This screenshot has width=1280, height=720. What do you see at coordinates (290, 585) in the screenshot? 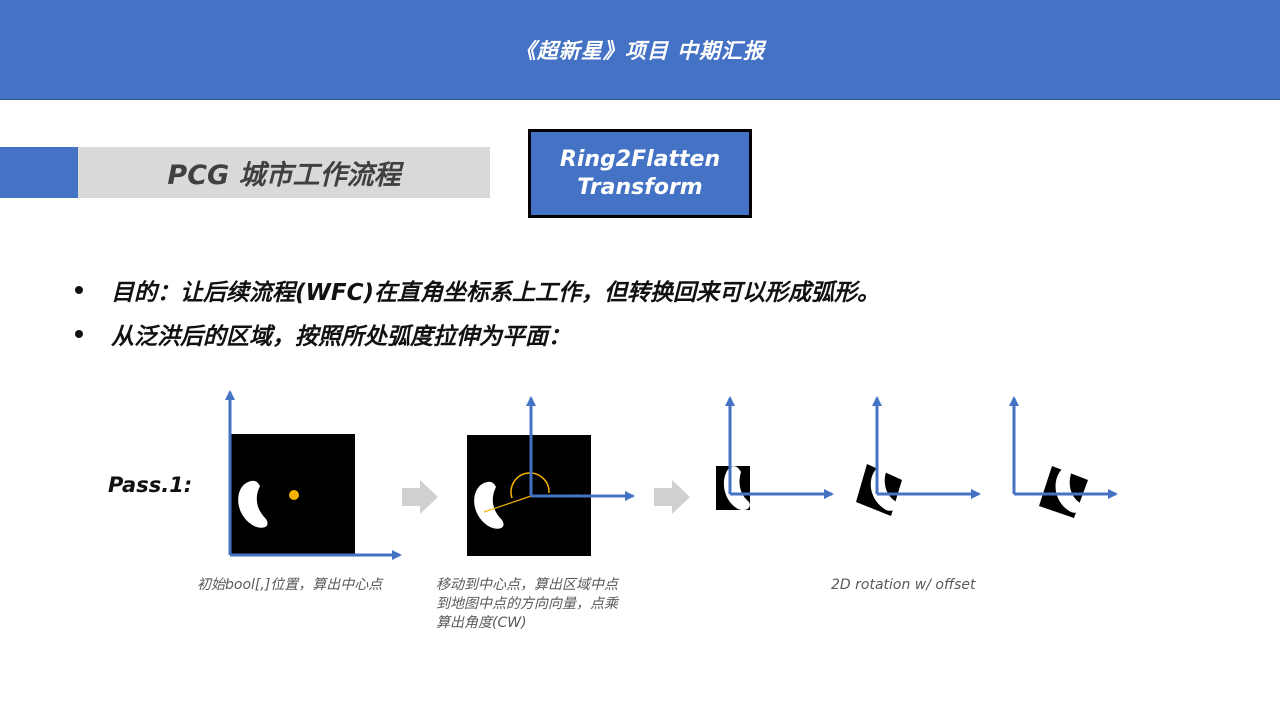
I see `caption-step1: 初始bool[,]位置，算出中心点` at bounding box center [290, 585].